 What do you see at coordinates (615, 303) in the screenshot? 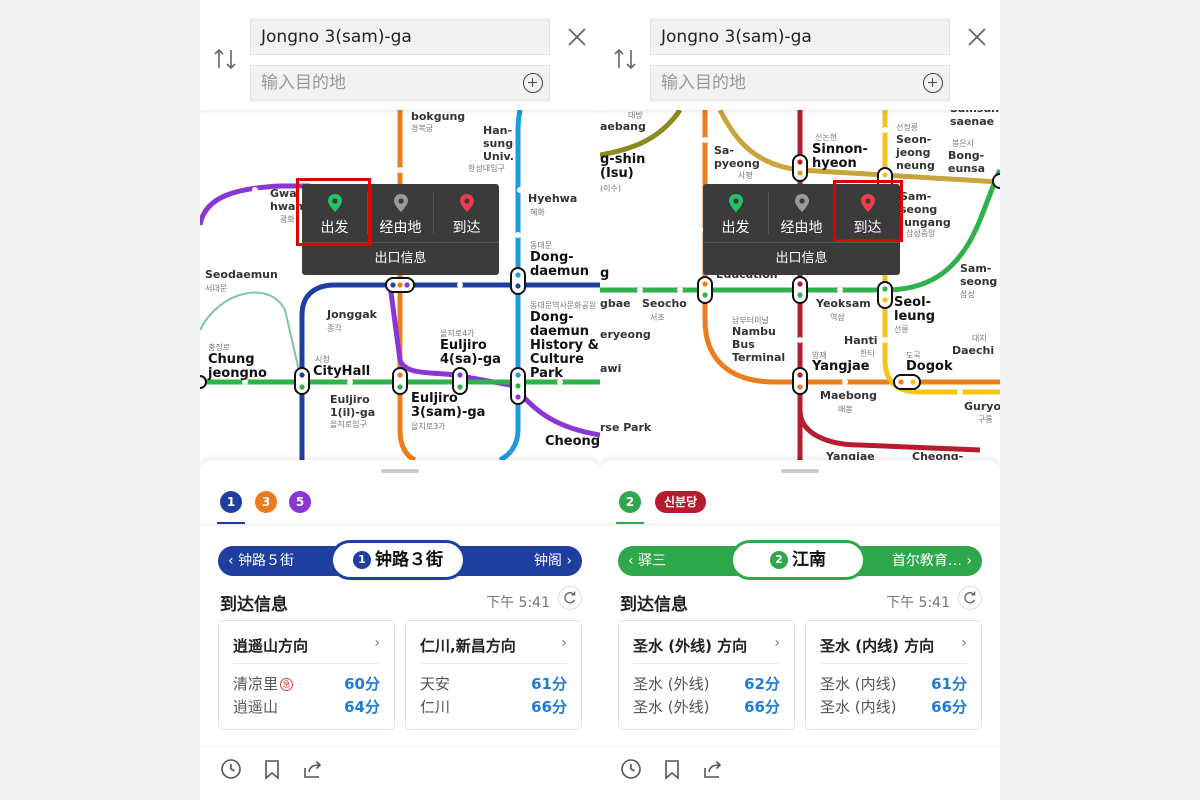
I see `station-gbae: gbae` at bounding box center [615, 303].